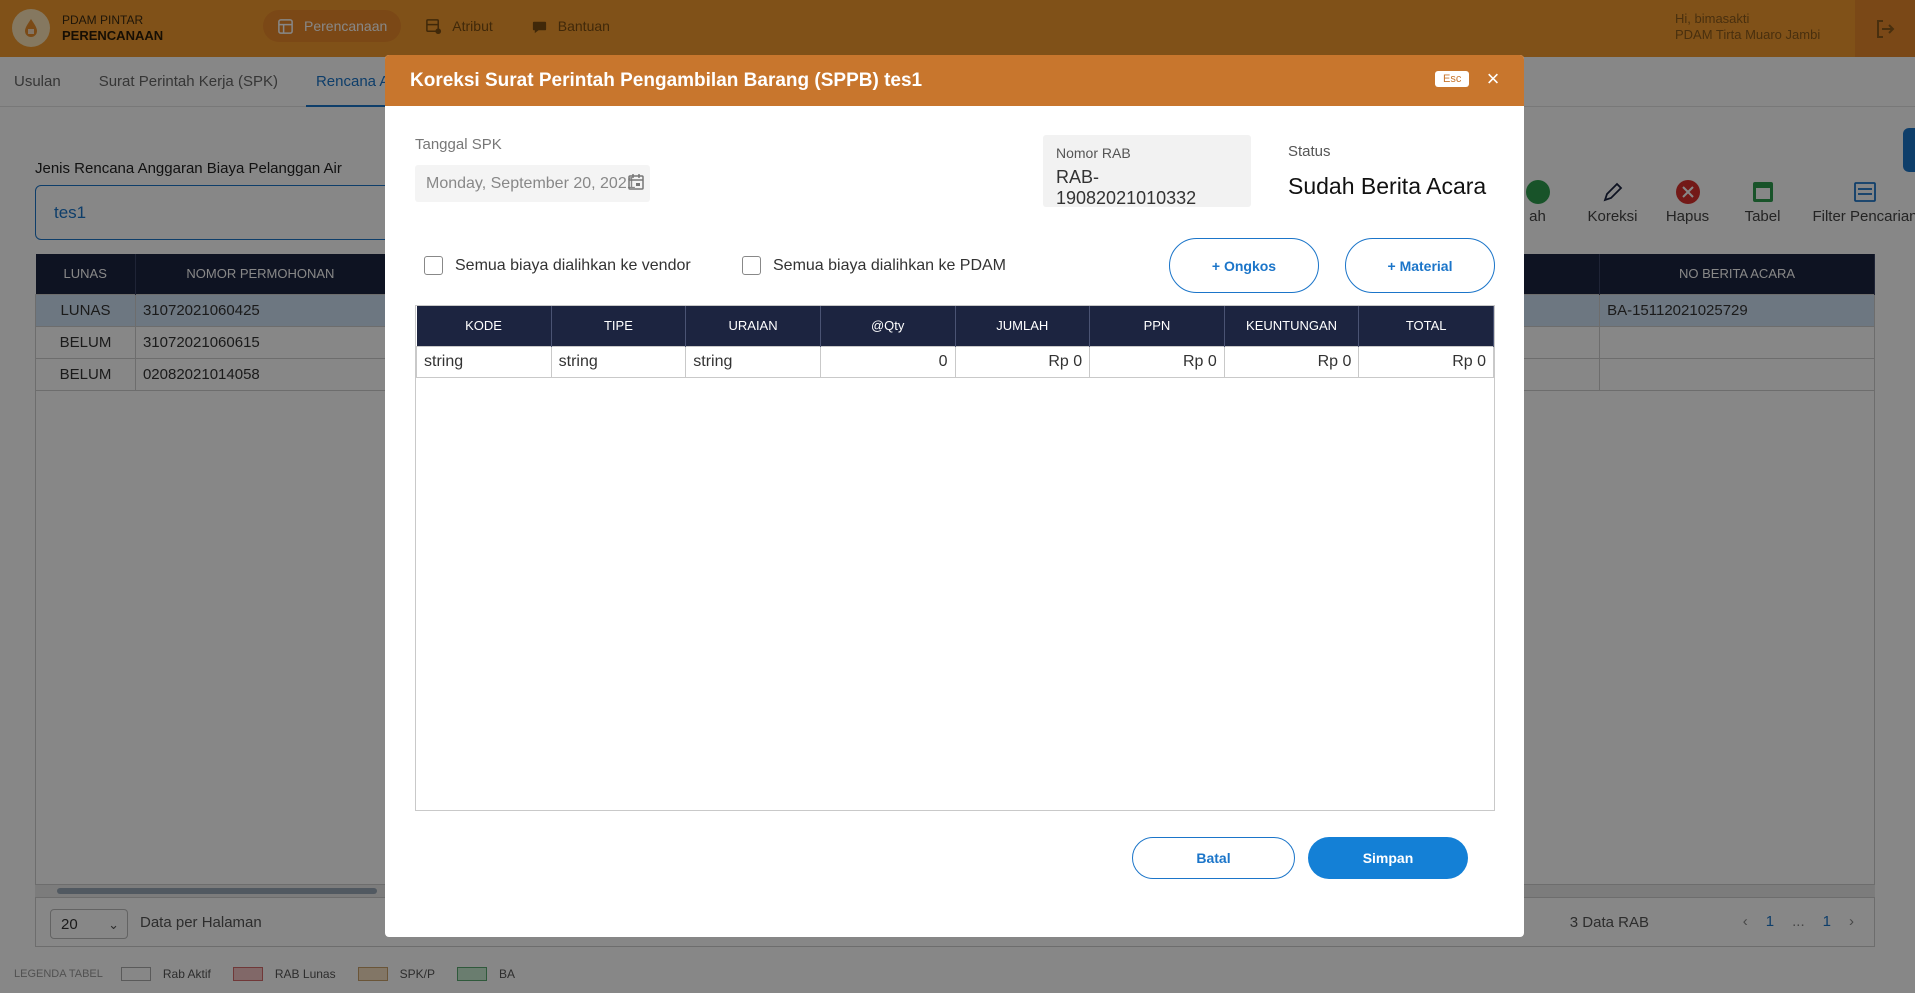  What do you see at coordinates (1493, 79) in the screenshot?
I see `close-icon: ×` at bounding box center [1493, 79].